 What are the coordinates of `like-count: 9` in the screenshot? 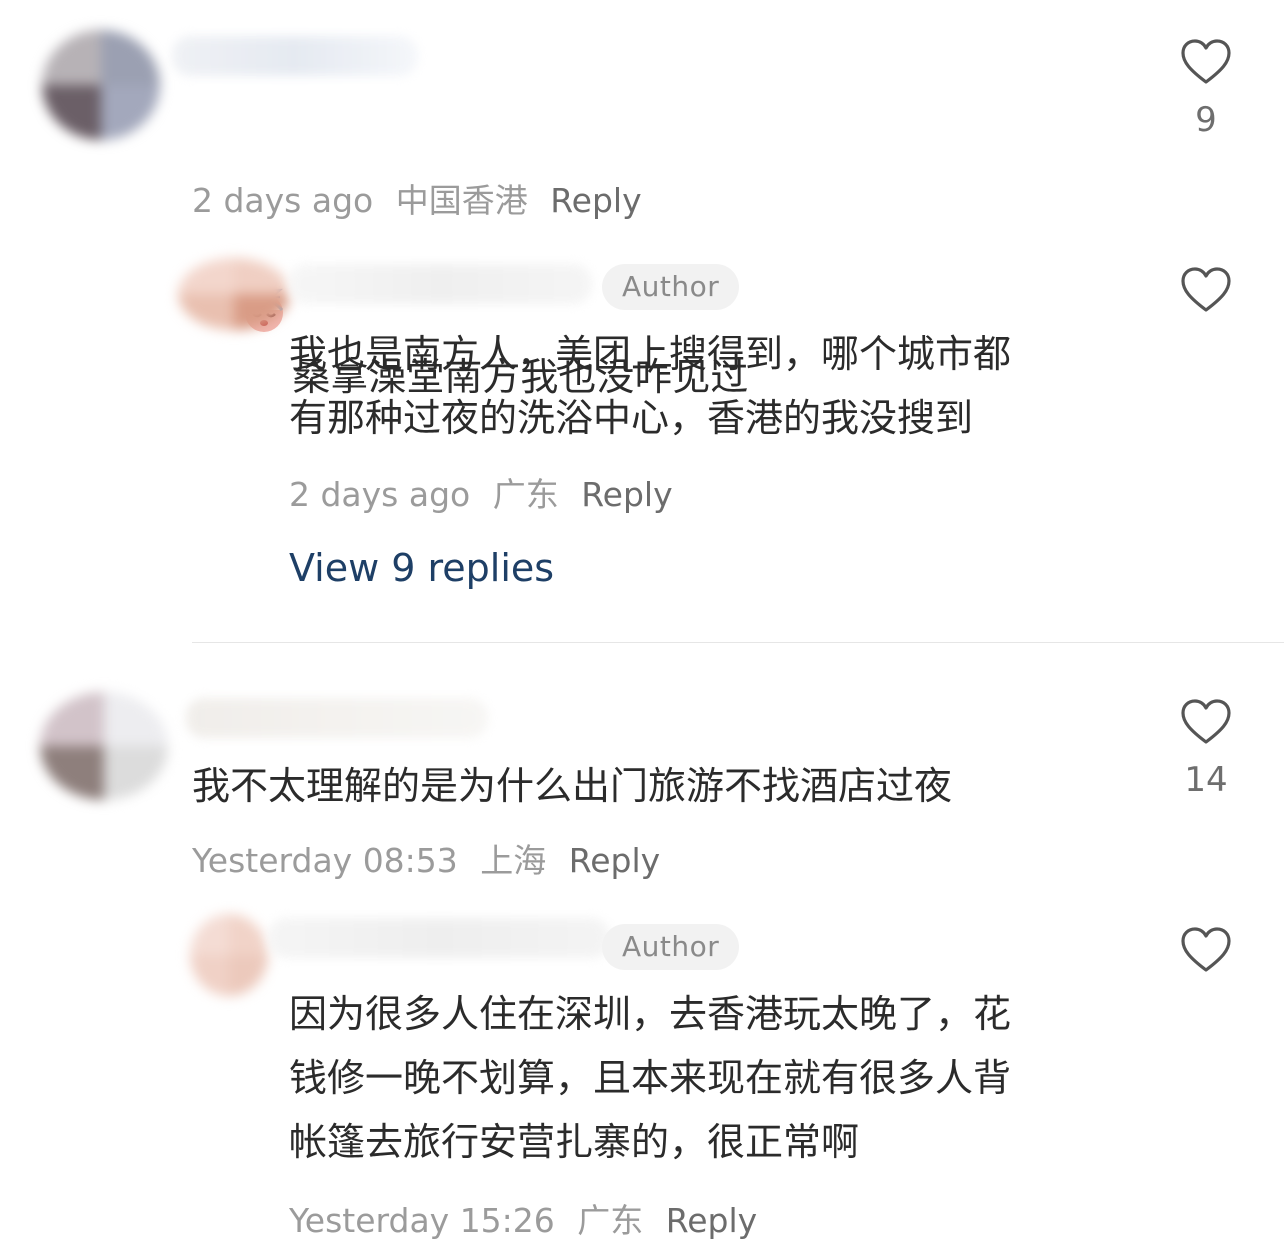 It's located at (1206, 120).